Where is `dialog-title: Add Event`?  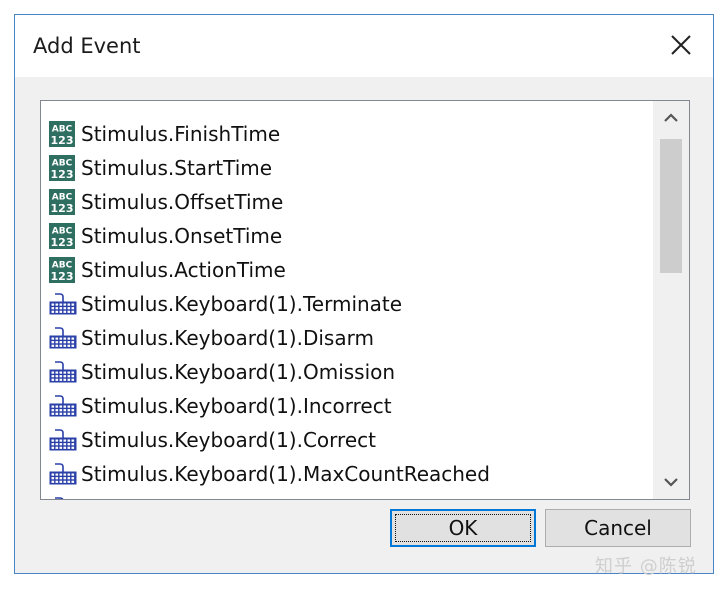
dialog-title: Add Event is located at coordinates (87, 46).